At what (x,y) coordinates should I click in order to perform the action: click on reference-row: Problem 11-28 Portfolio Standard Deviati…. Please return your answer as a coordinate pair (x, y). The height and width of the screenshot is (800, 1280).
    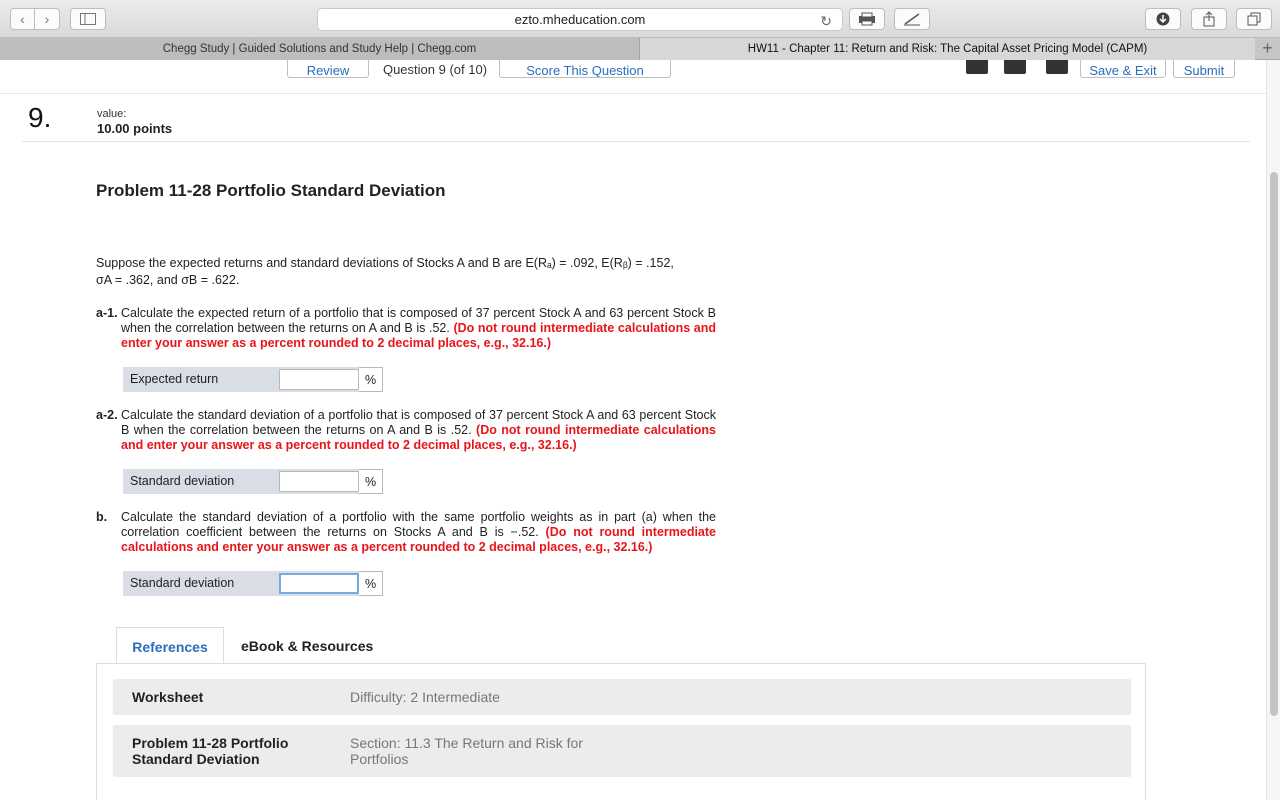
    Looking at the image, I should click on (622, 751).